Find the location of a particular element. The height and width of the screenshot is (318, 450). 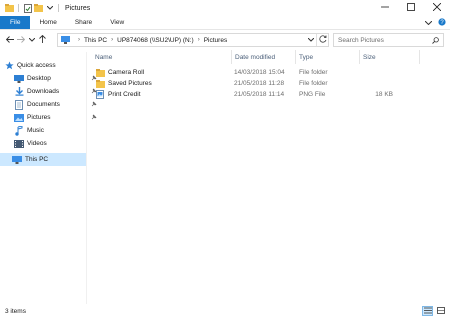

videos-icon is located at coordinates (19, 144).